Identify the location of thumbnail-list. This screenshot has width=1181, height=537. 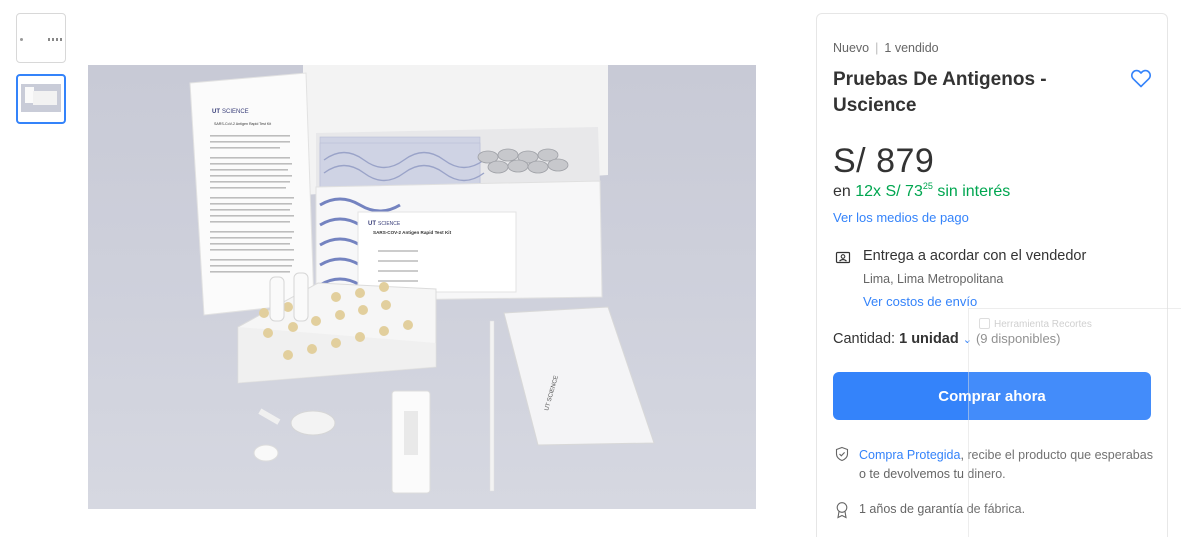
(41, 74).